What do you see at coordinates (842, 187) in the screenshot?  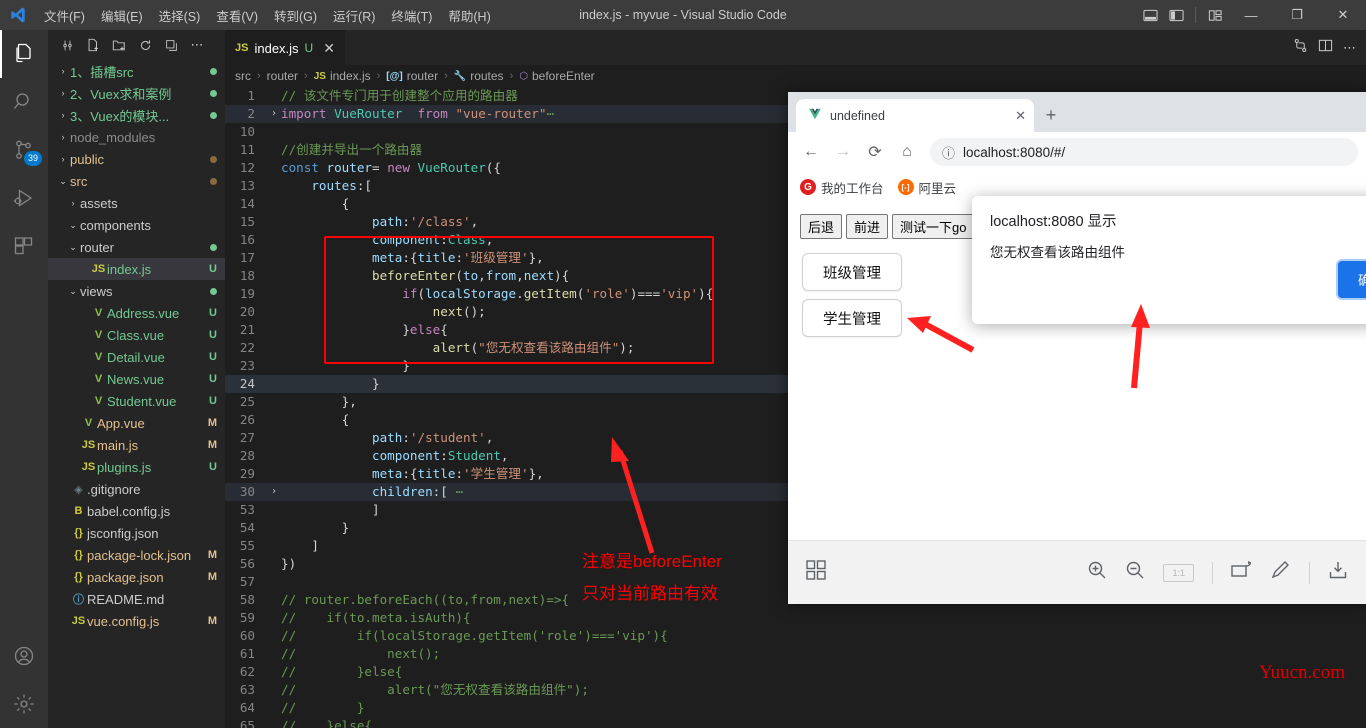 I see `bookmark-item: G 我的工作台` at bounding box center [842, 187].